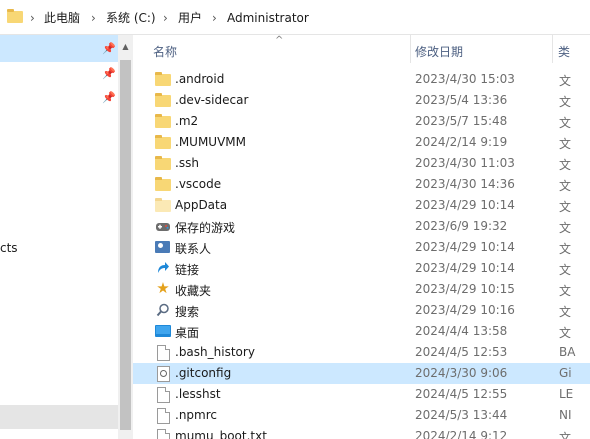  What do you see at coordinates (461, 394) in the screenshot?
I see `file-date: 2024/4/5 12:55` at bounding box center [461, 394].